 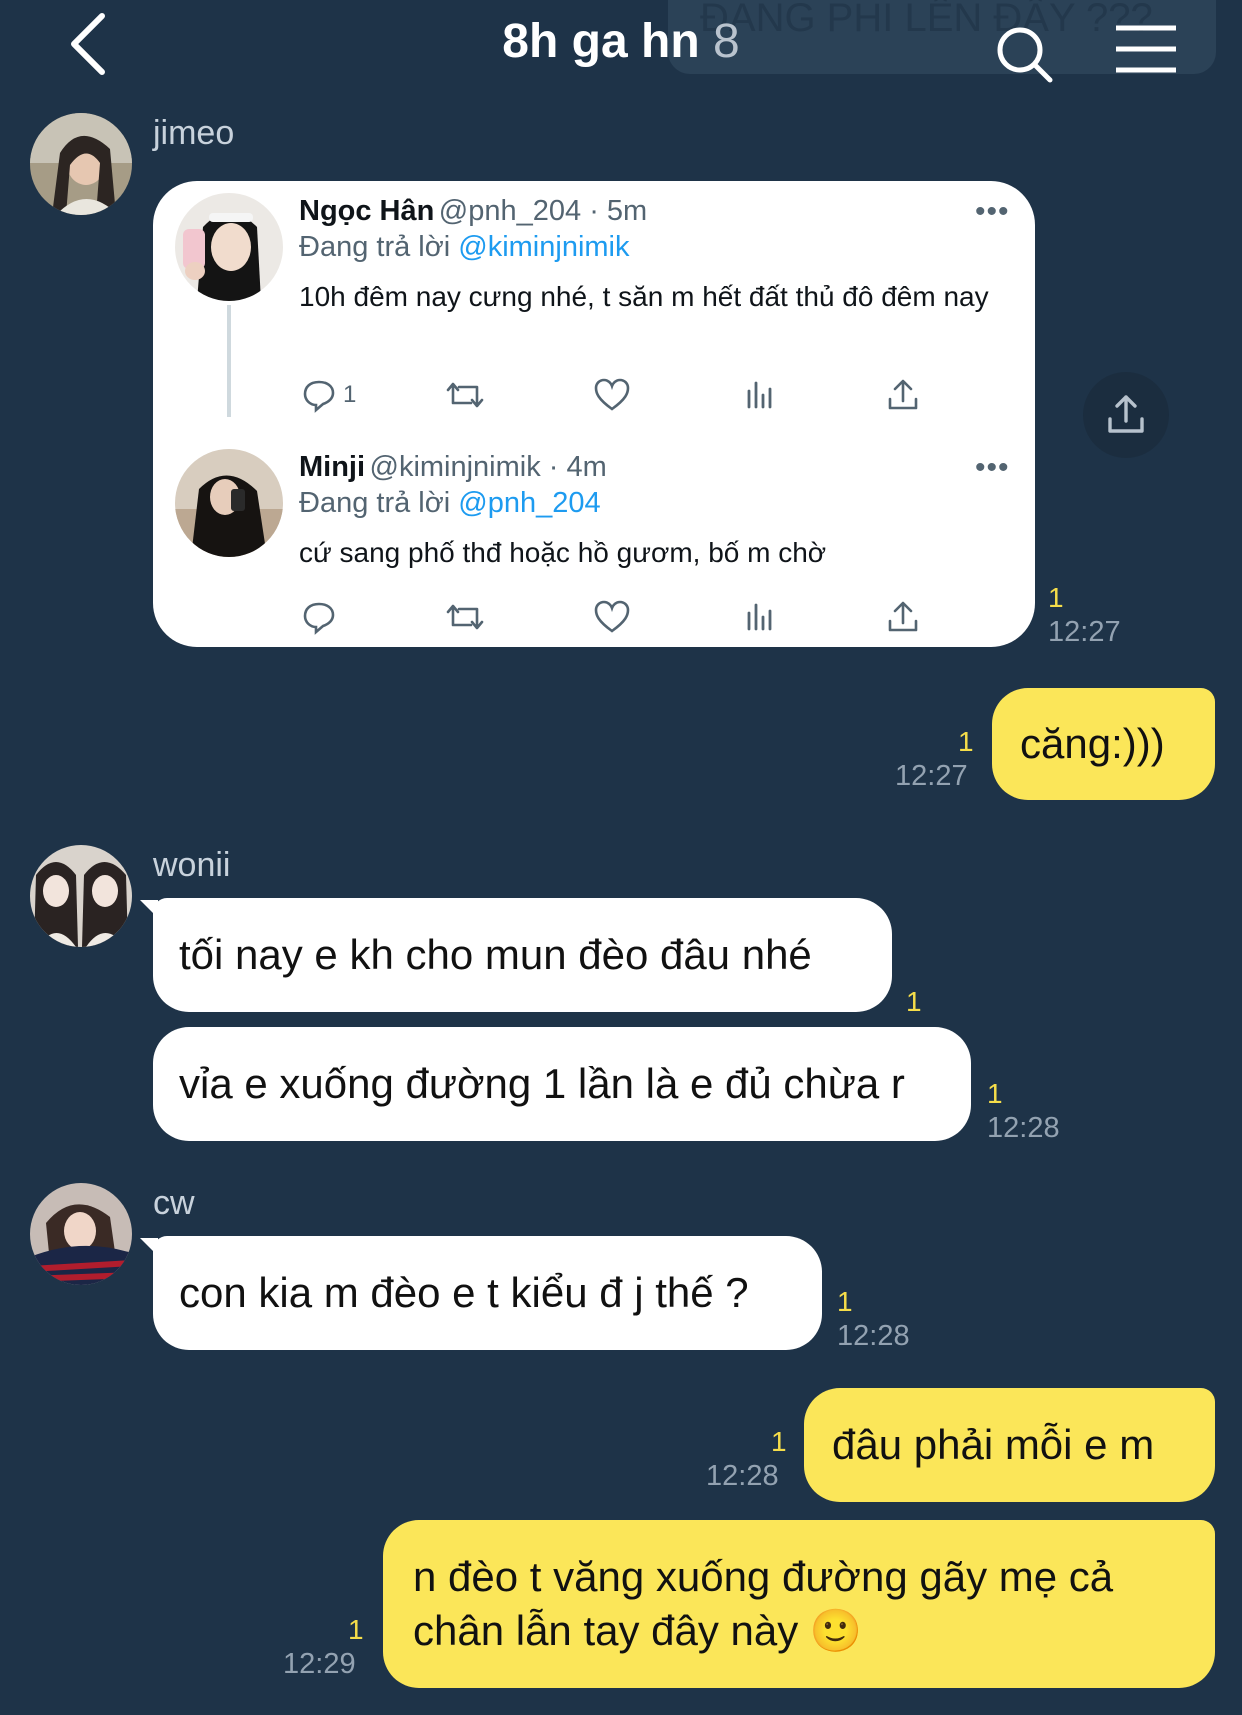 I want to click on hamburger-menu-icon, so click(x=1146, y=49).